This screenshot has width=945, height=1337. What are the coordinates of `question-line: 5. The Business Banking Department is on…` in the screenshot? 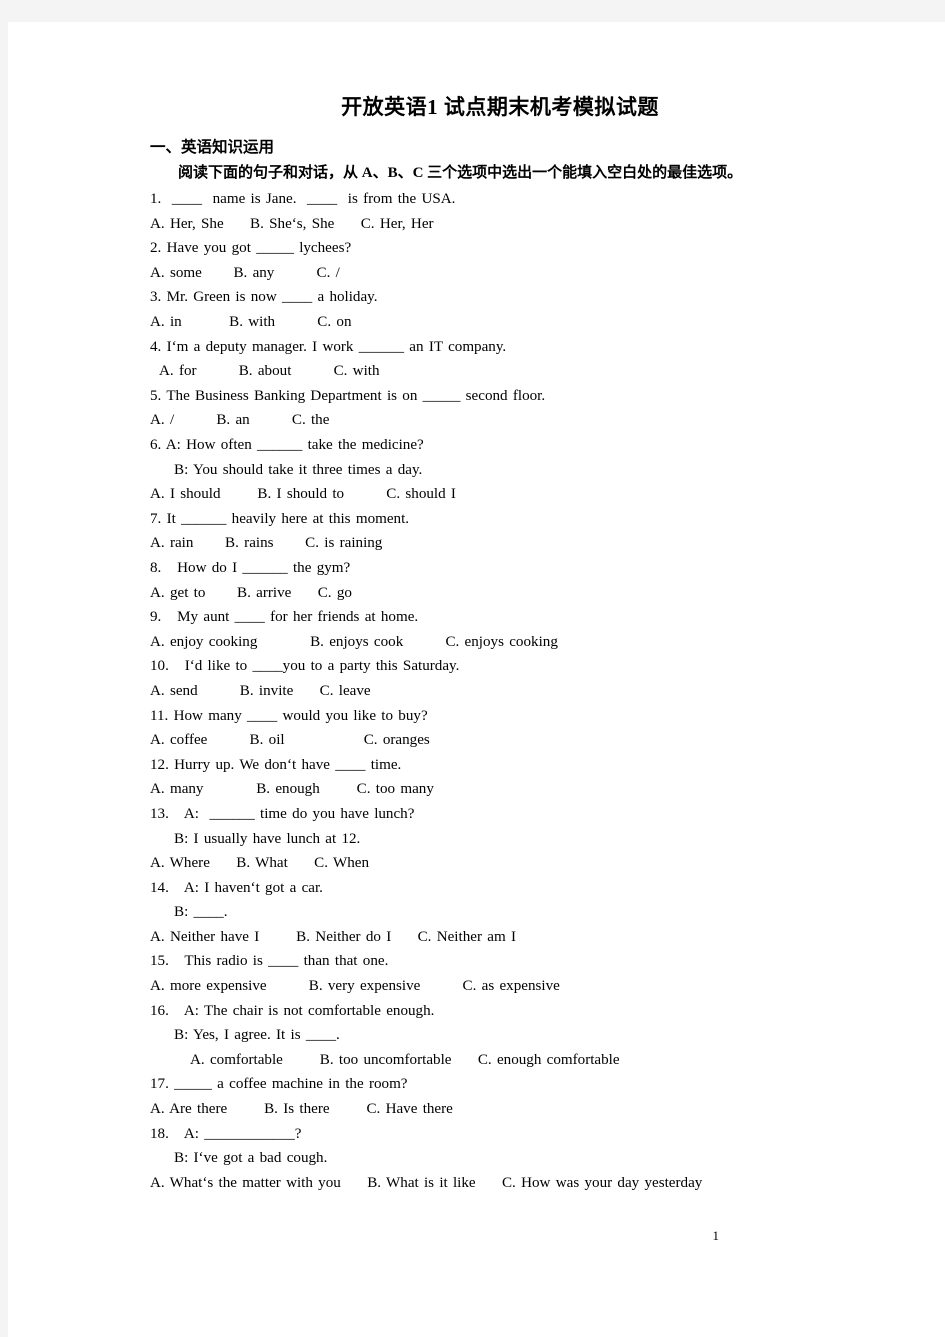 It's located at (348, 395).